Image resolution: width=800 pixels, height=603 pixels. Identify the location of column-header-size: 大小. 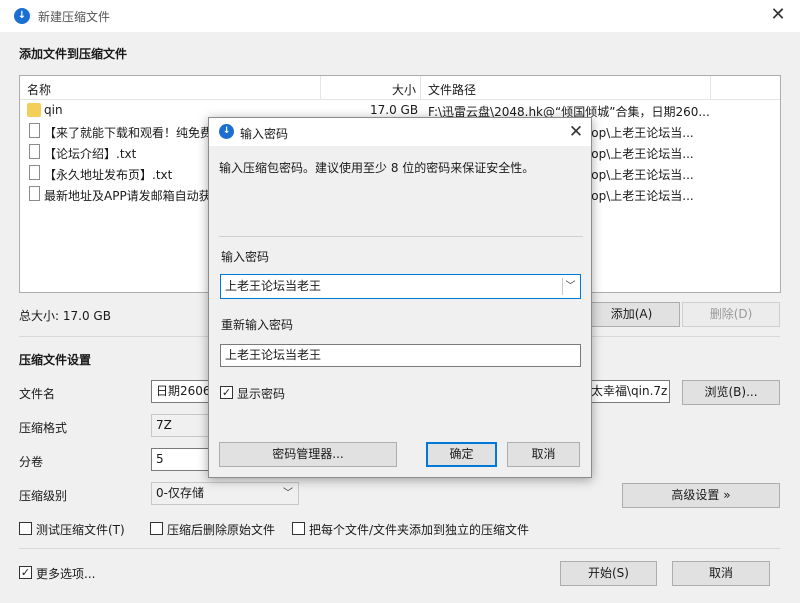
(404, 89).